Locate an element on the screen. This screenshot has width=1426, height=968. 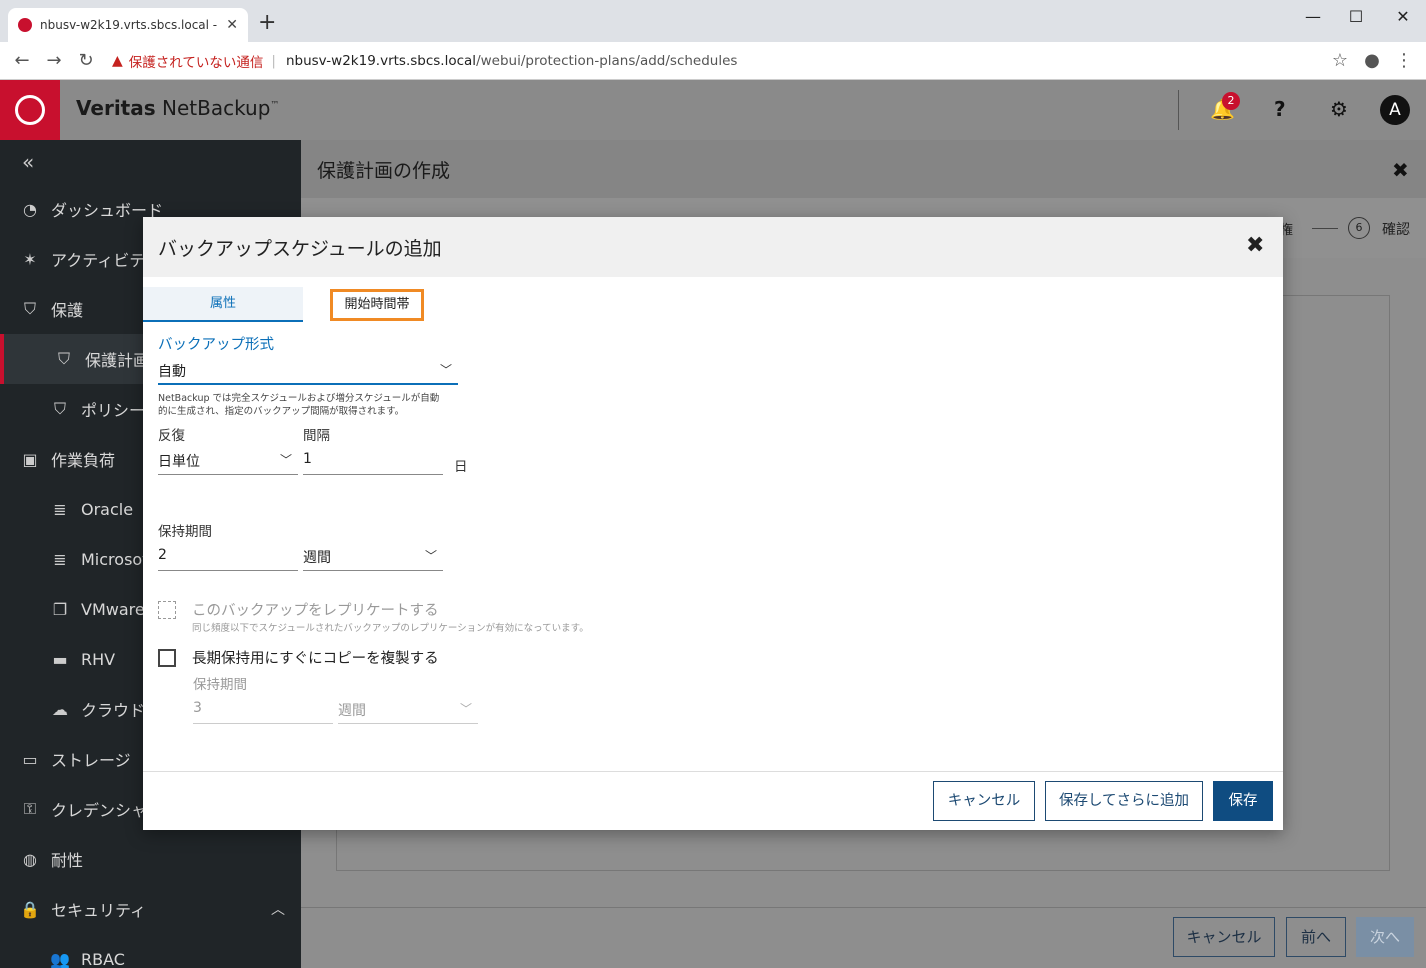
interval-input: 1 is located at coordinates (373, 461).